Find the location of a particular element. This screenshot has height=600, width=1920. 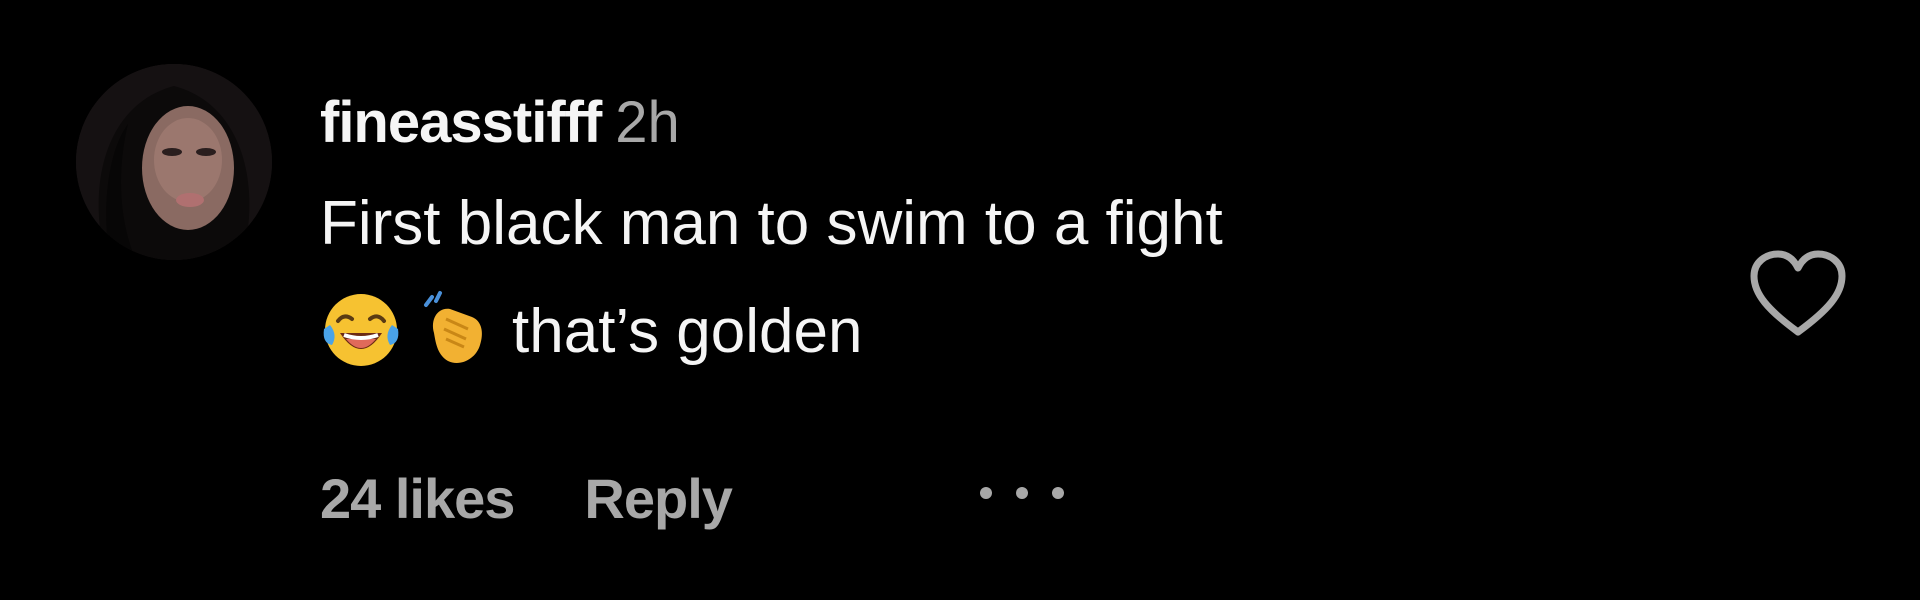

ellipsis-icon is located at coordinates (1022, 493).